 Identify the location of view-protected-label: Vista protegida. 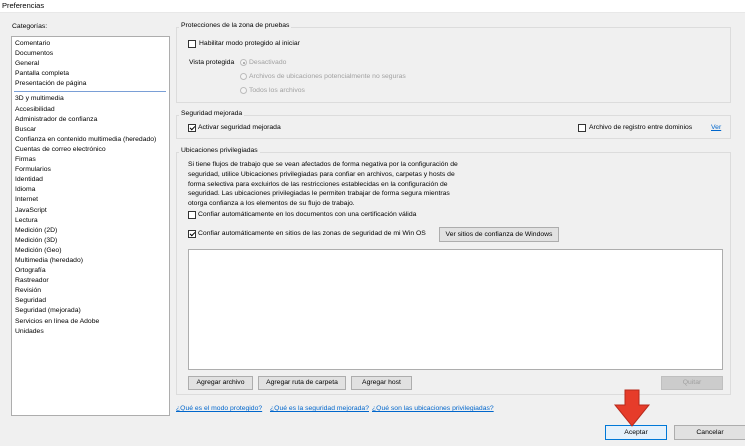
(212, 62).